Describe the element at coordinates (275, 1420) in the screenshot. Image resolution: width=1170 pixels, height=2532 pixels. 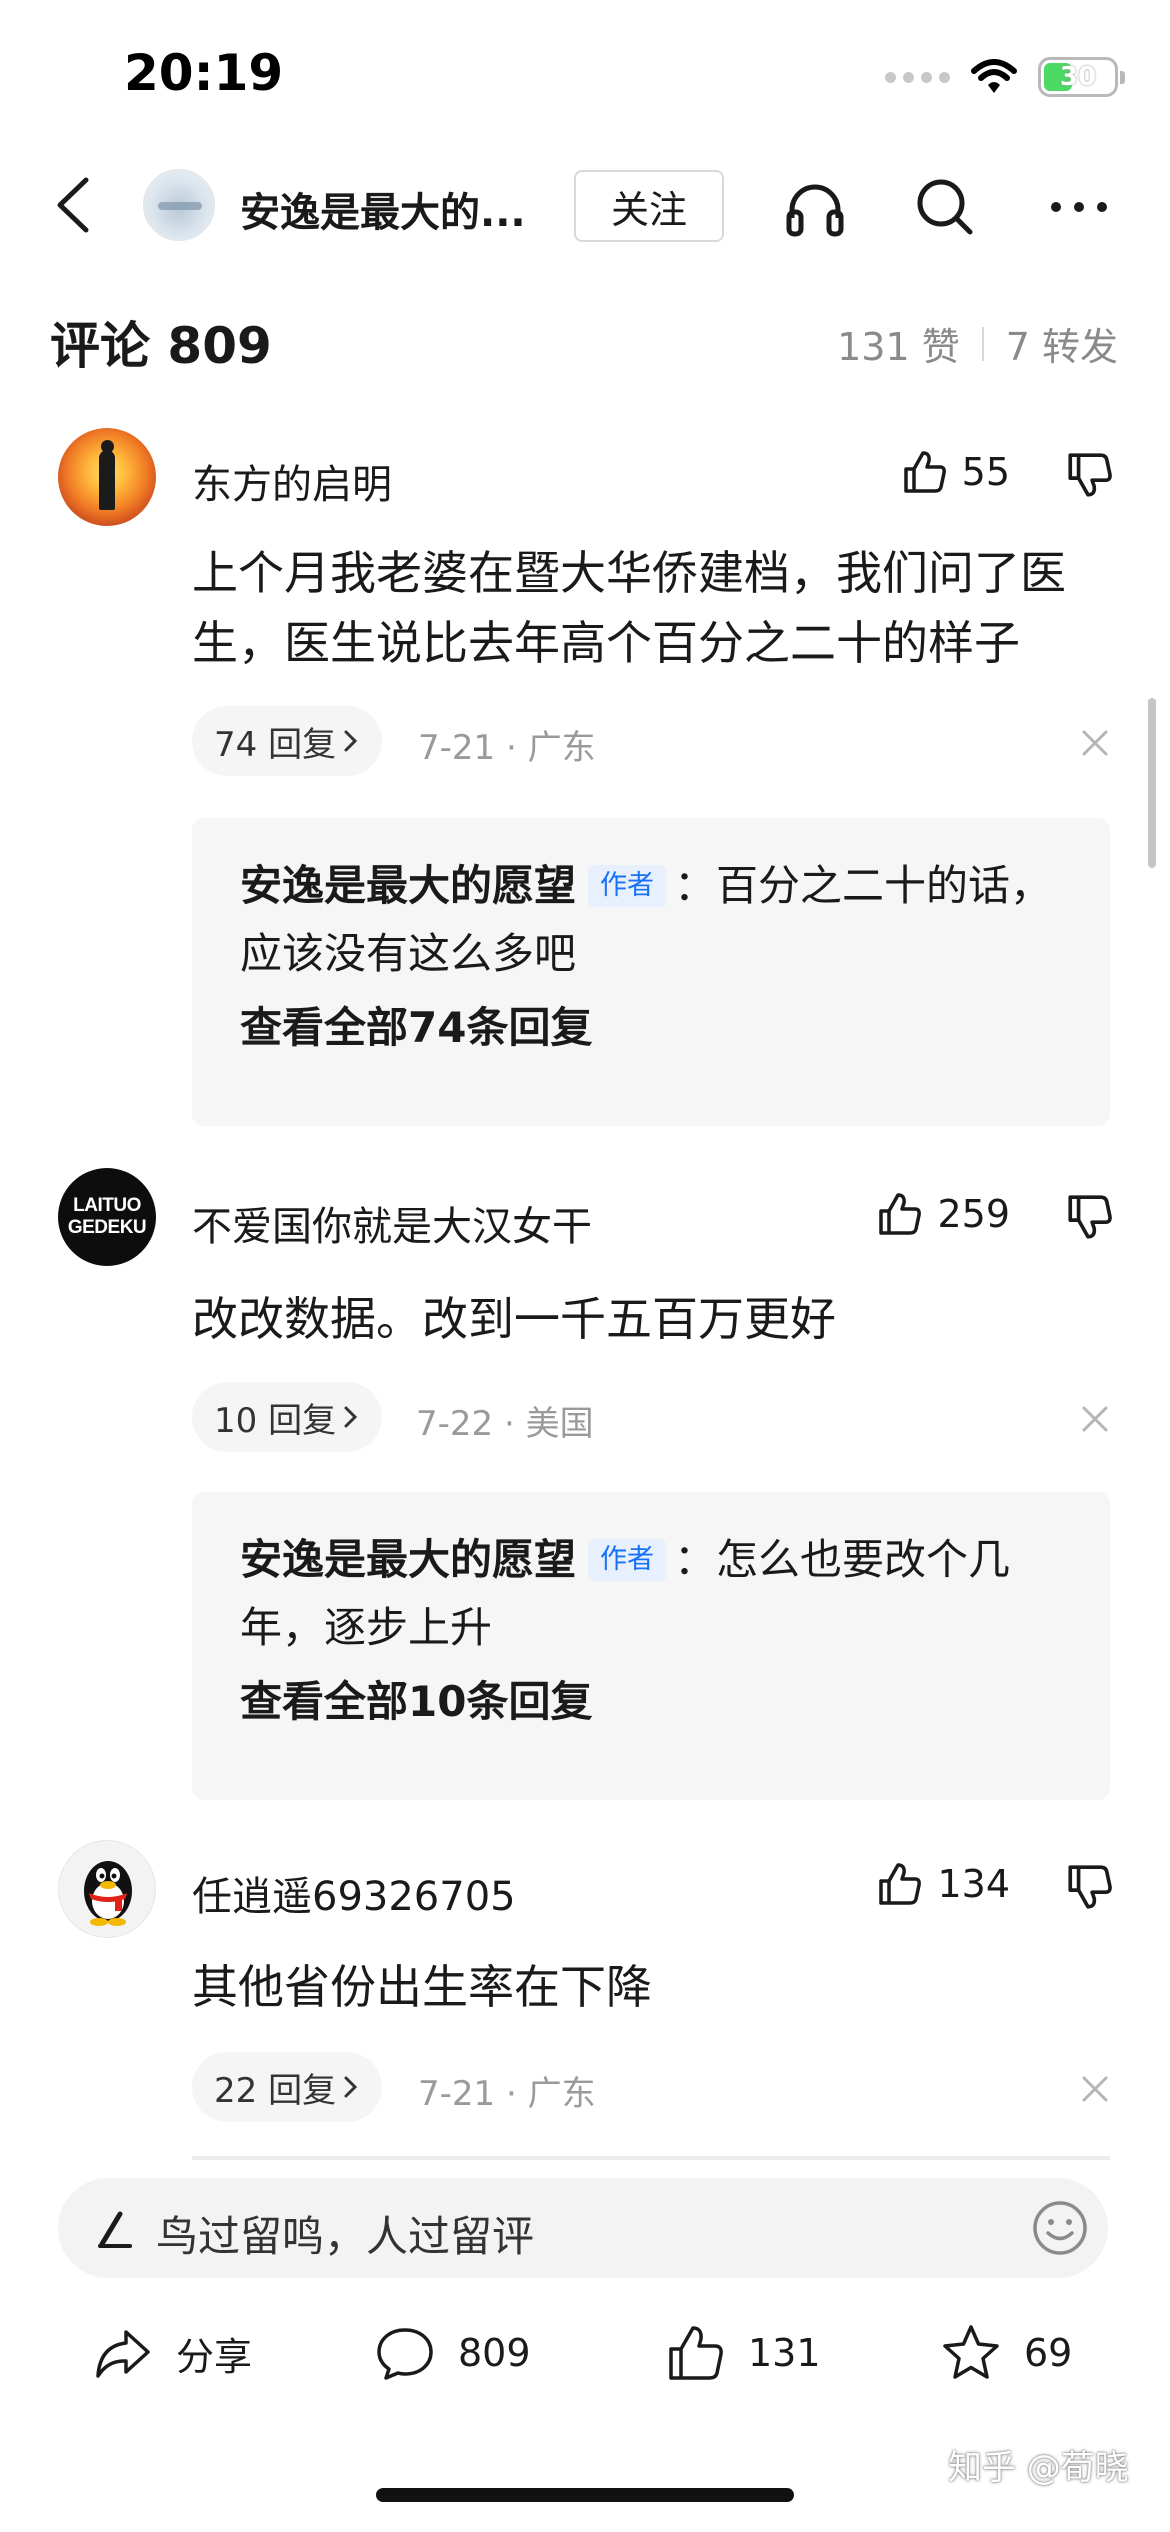
I see `replies-label: 10 回复` at that location.